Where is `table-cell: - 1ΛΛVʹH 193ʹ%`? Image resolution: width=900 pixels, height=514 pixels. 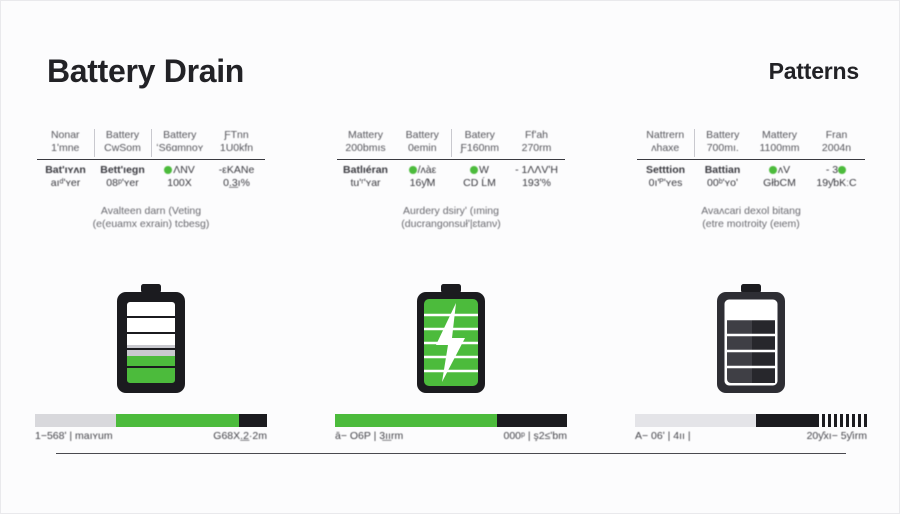
table-cell: - 1ΛΛVʹH 193ʹ% is located at coordinates (536, 178).